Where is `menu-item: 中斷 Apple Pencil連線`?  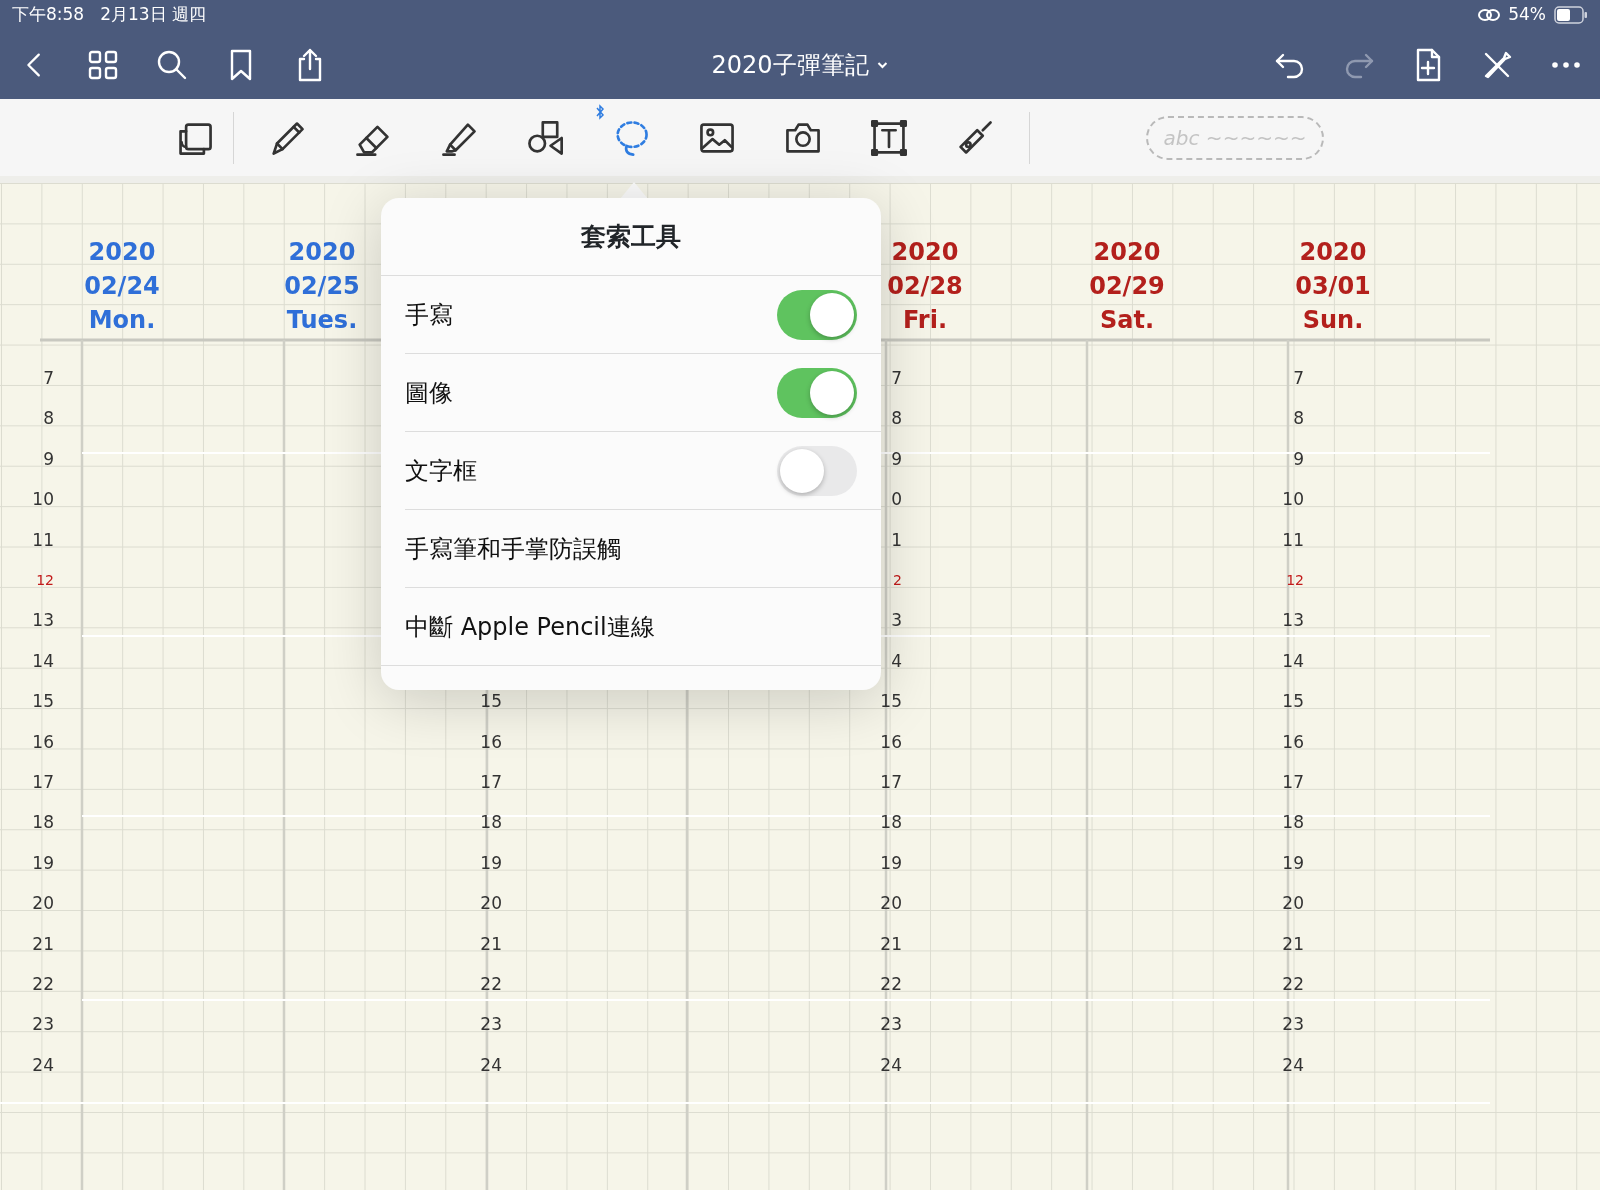 menu-item: 中斷 Apple Pencil連線 is located at coordinates (518, 626).